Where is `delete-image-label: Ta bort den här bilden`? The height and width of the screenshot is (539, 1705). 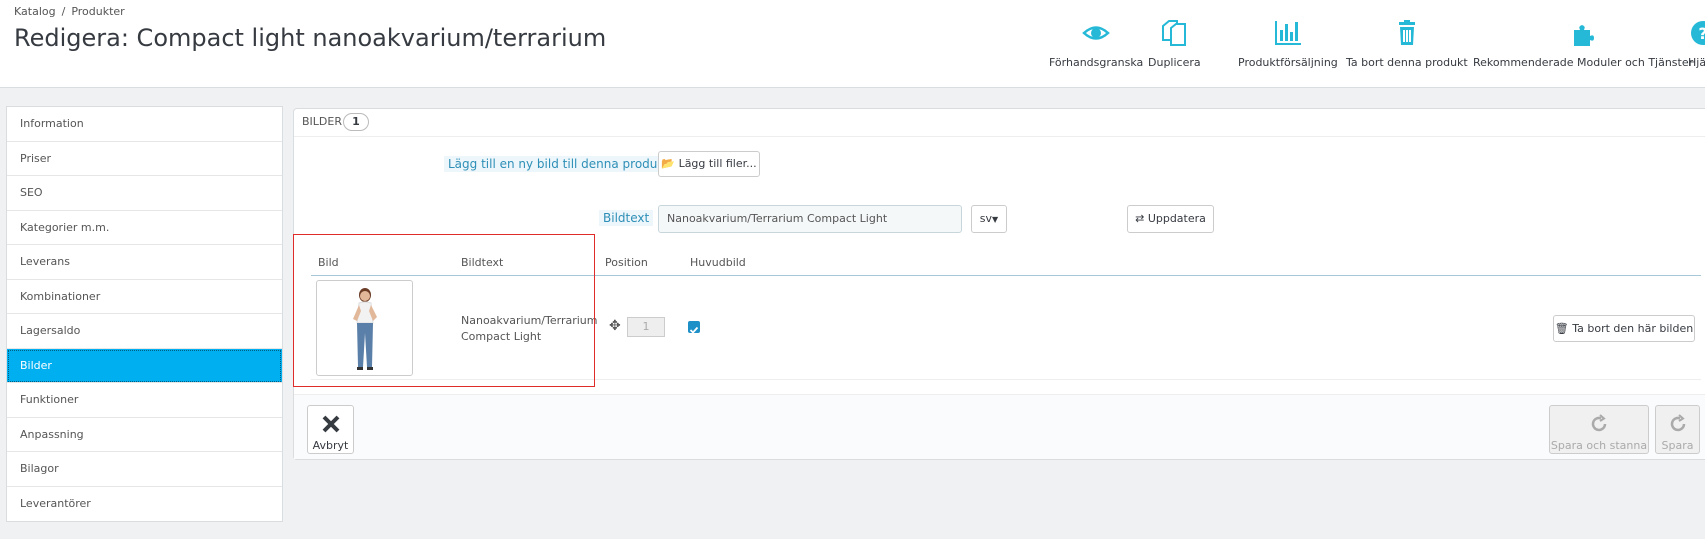 delete-image-label: Ta bort den här bilden is located at coordinates (1633, 328).